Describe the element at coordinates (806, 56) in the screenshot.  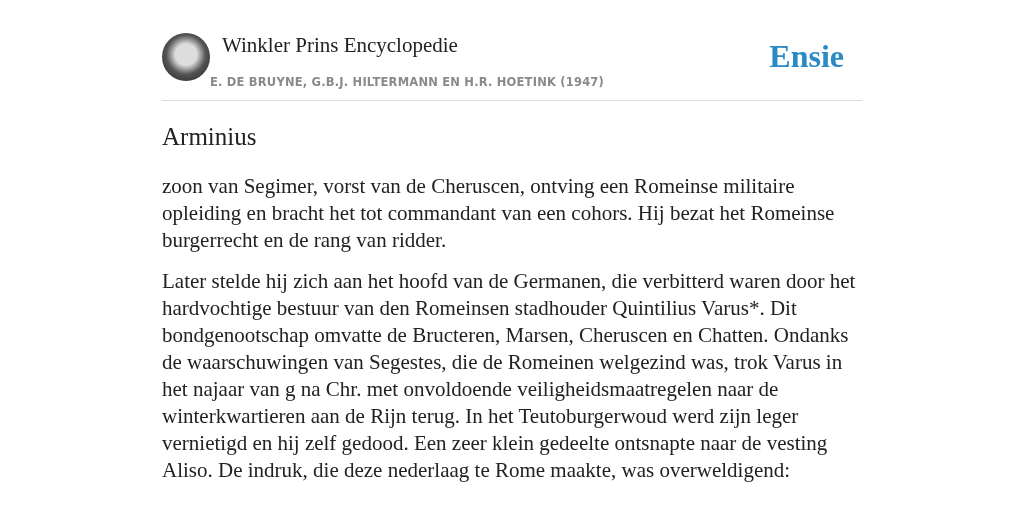
I see `site-logo: Ensie` at that location.